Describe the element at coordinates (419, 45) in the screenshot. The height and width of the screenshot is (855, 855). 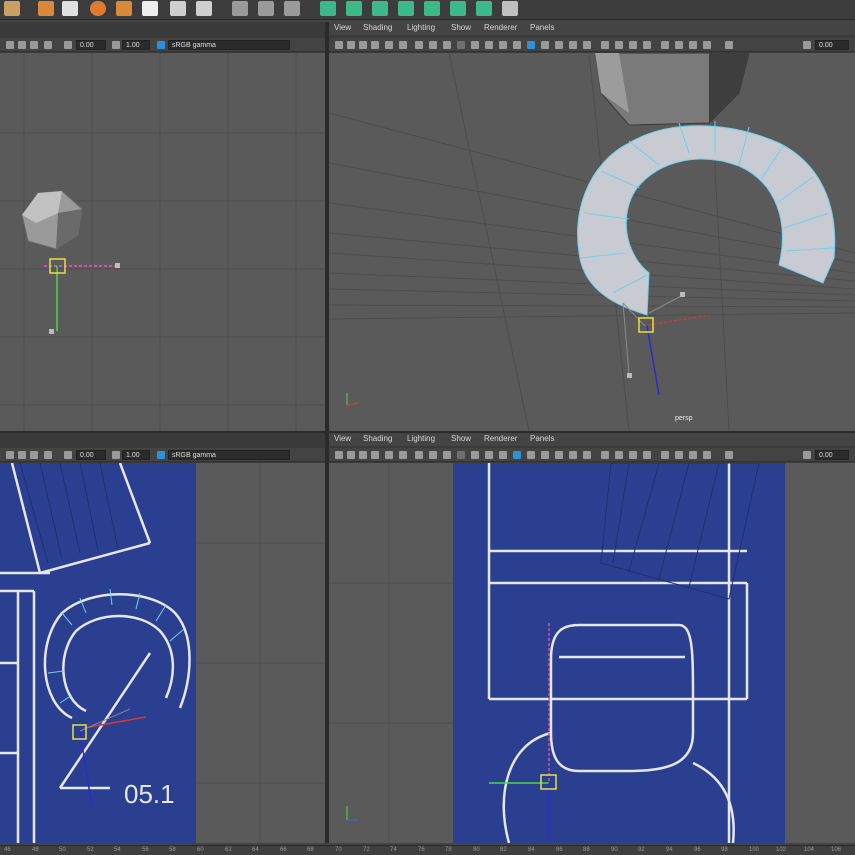
I see `grid-toggle-icon` at that location.